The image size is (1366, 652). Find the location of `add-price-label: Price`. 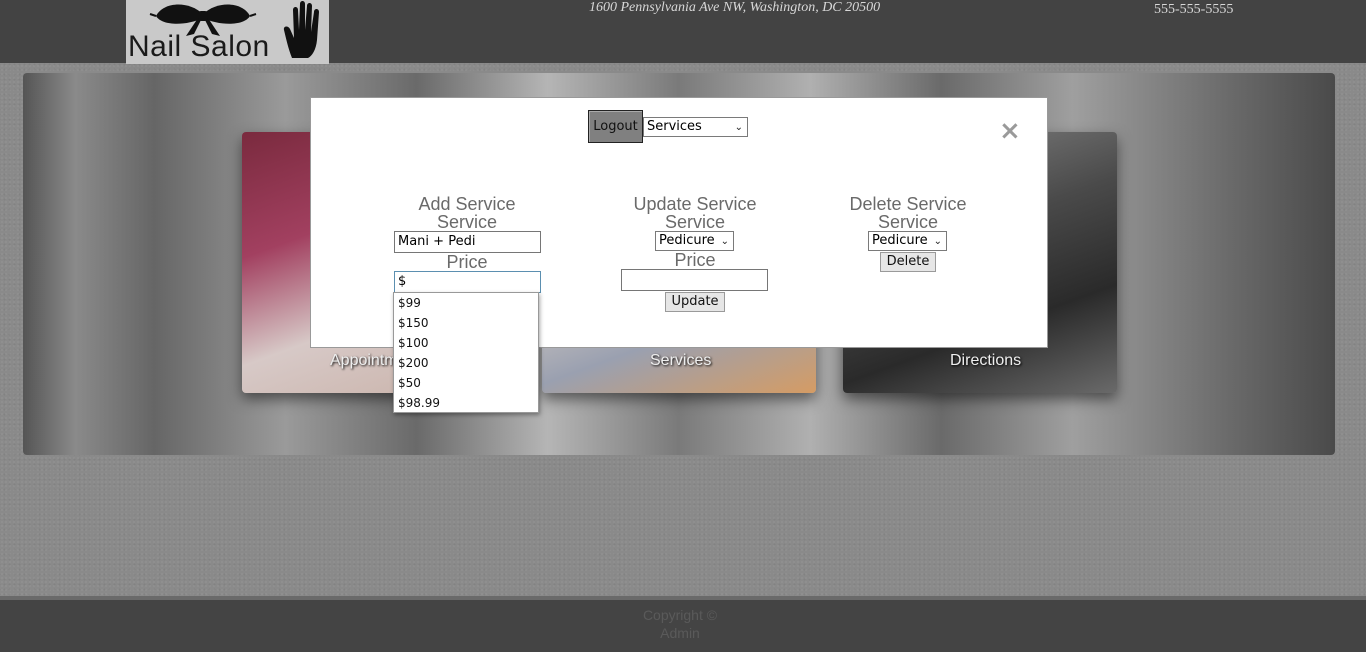

add-price-label: Price is located at coordinates (467, 262).